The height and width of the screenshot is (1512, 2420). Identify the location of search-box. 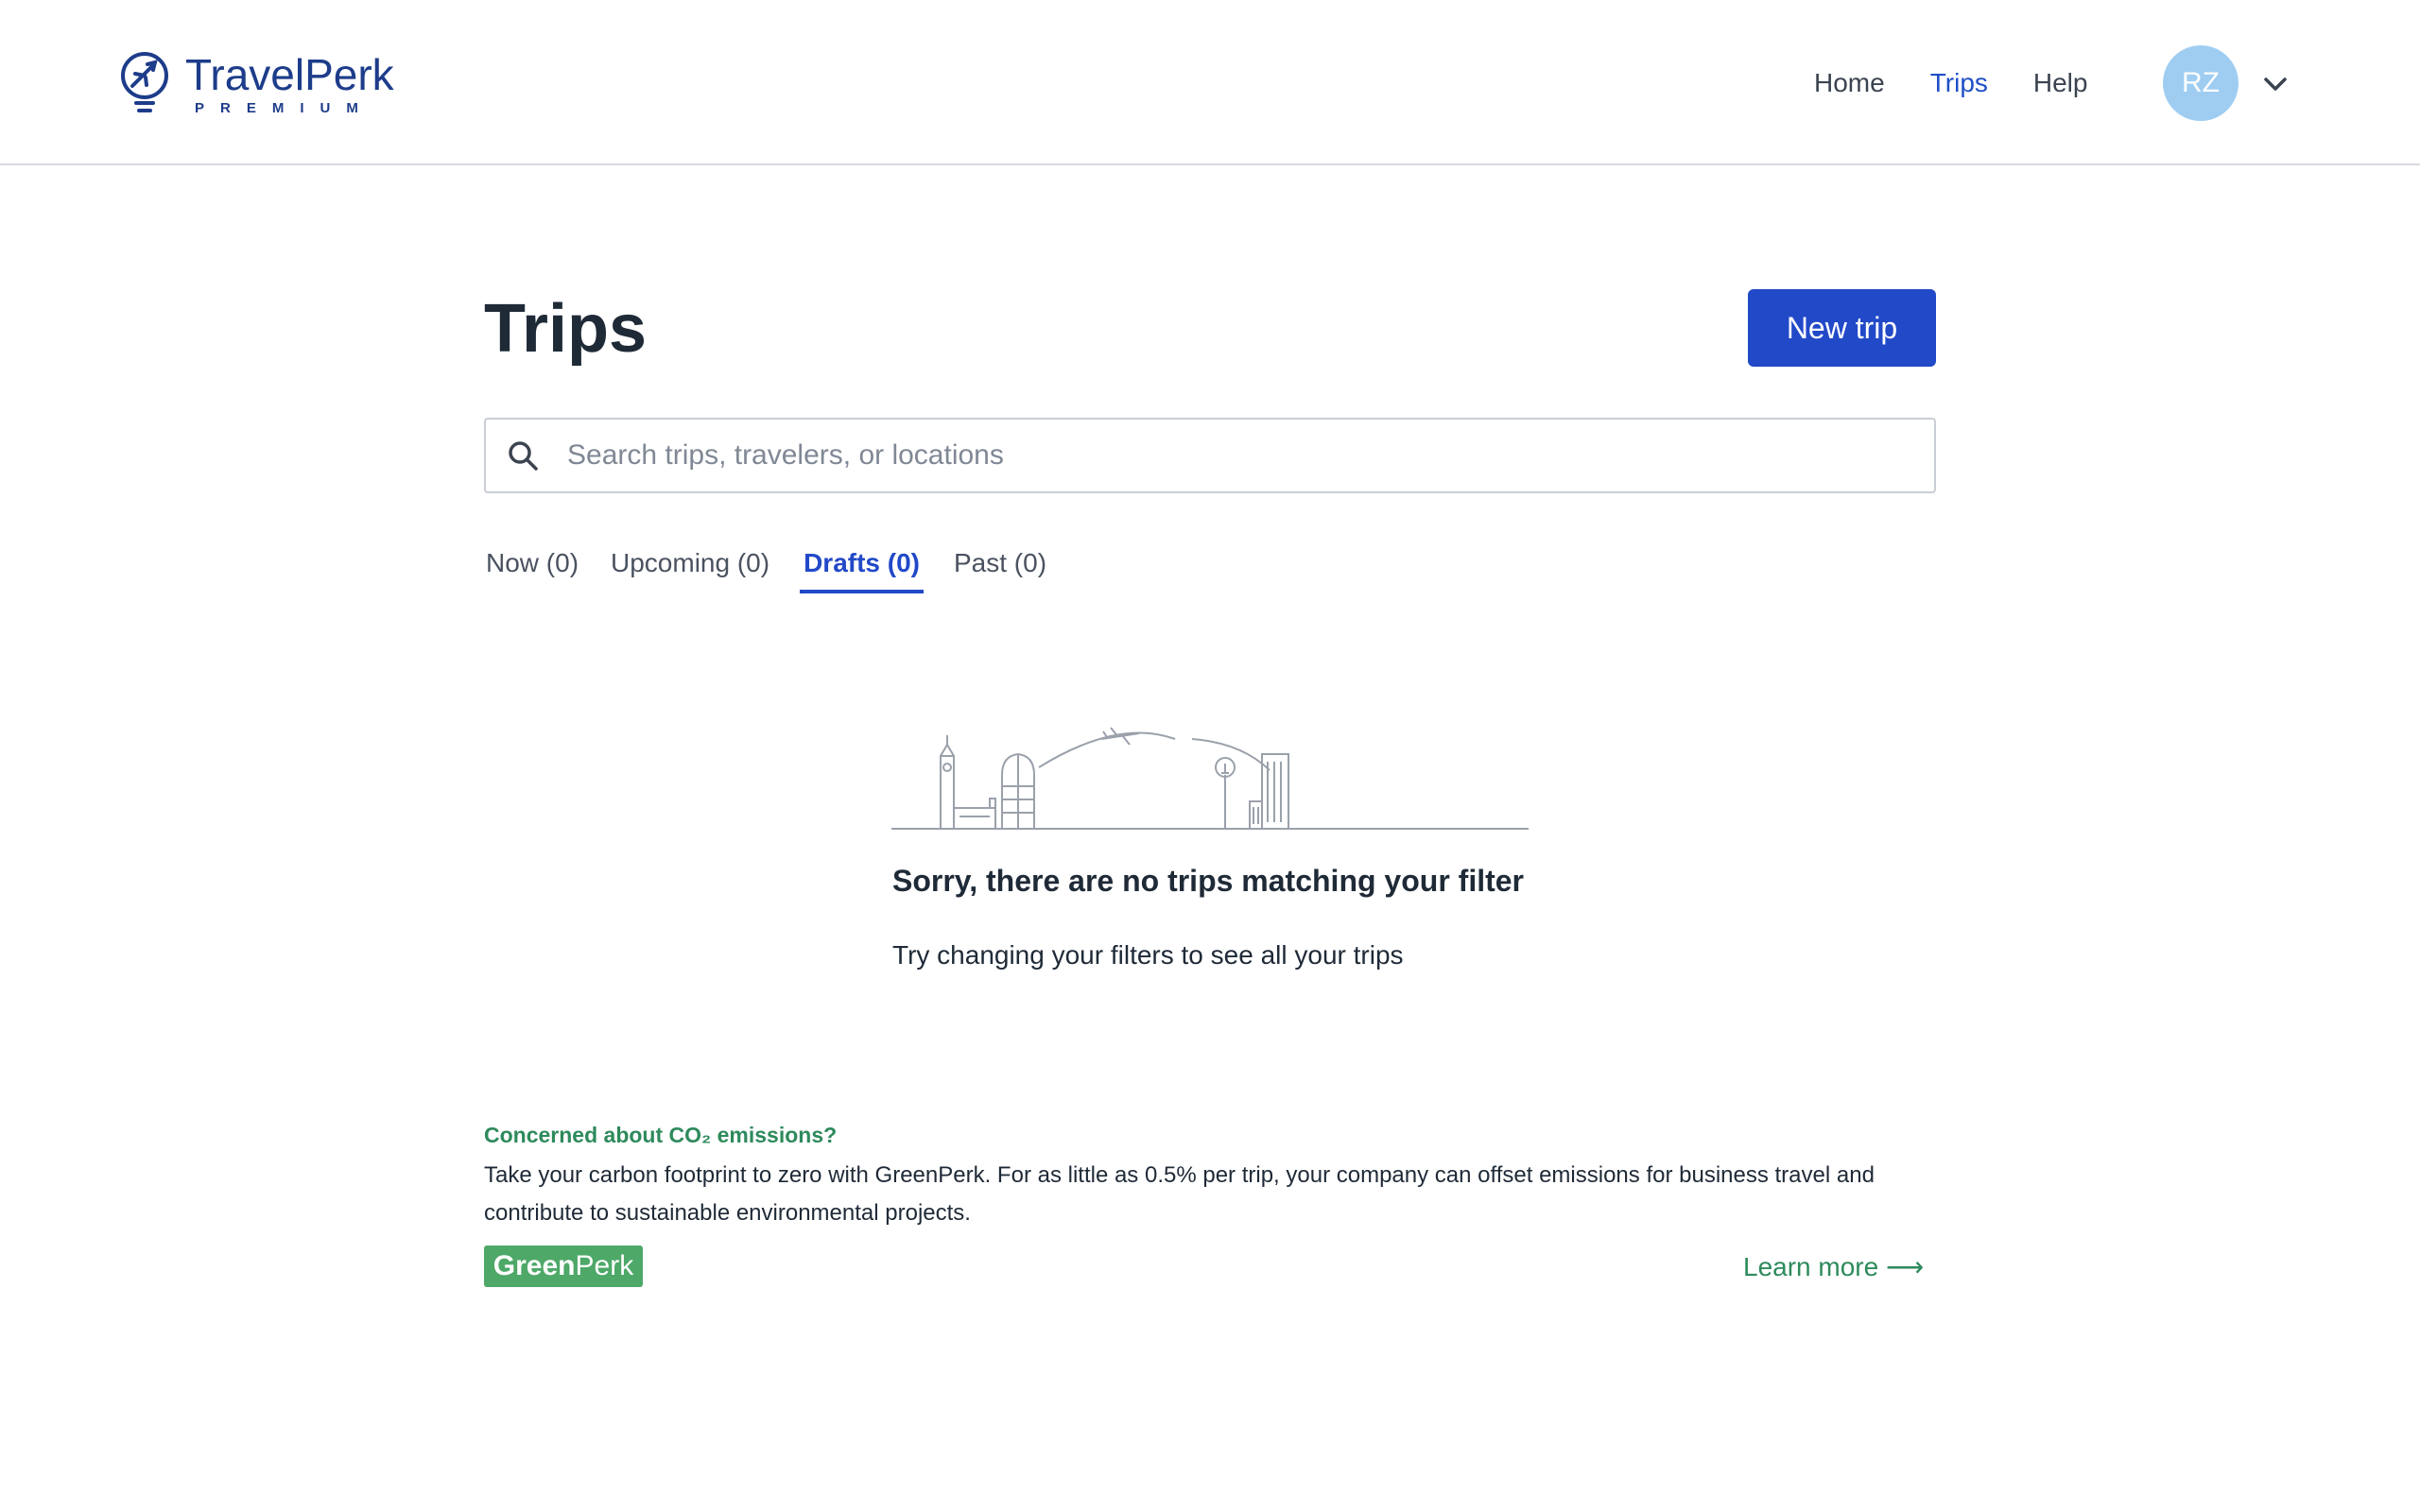
(1210, 455).